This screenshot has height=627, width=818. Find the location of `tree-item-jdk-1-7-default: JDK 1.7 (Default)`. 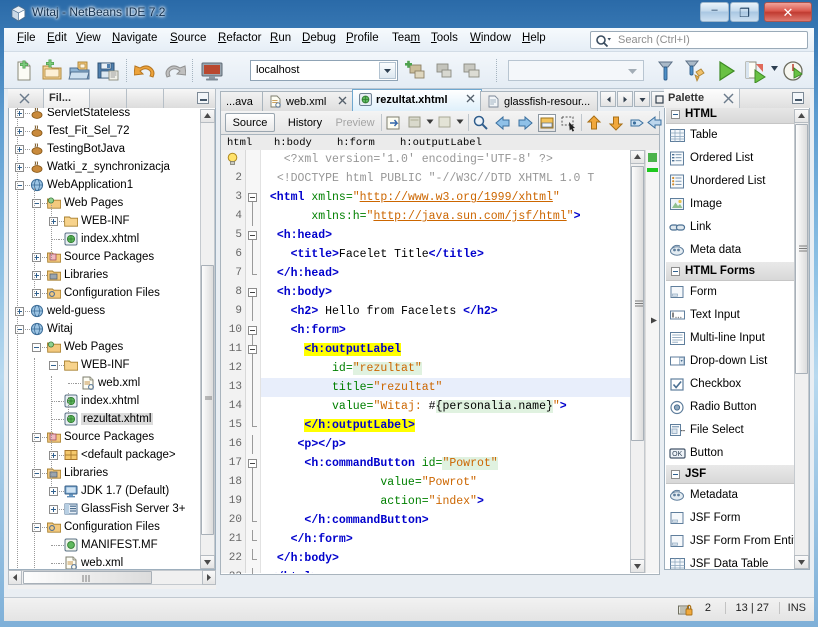

tree-item-jdk-1-7-default: JDK 1.7 (Default) is located at coordinates (104, 491).